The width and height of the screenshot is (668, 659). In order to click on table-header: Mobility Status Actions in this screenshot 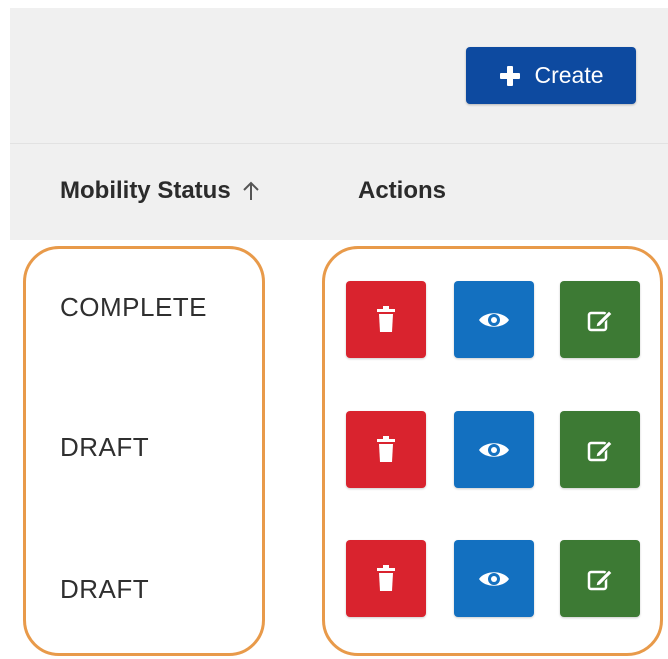, I will do `click(339, 191)`.